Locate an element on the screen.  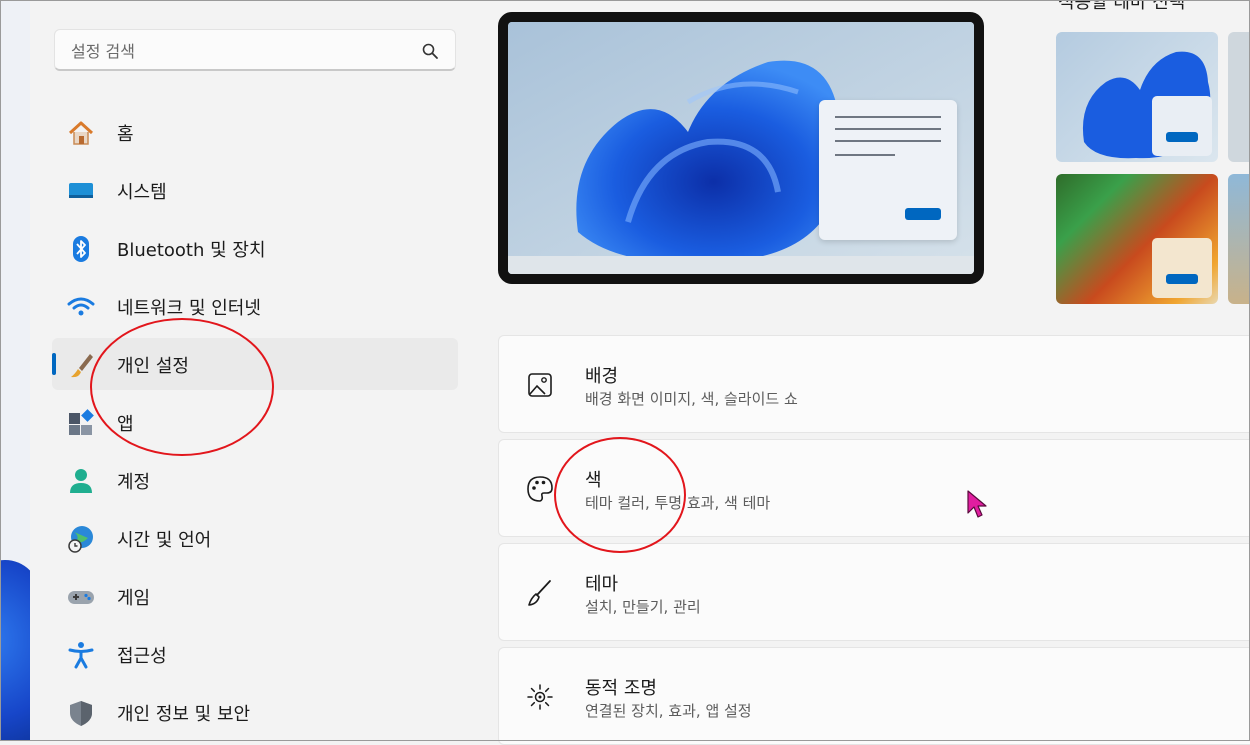
sidebar-item-accessibility: 접근성 is located at coordinates (255, 654).